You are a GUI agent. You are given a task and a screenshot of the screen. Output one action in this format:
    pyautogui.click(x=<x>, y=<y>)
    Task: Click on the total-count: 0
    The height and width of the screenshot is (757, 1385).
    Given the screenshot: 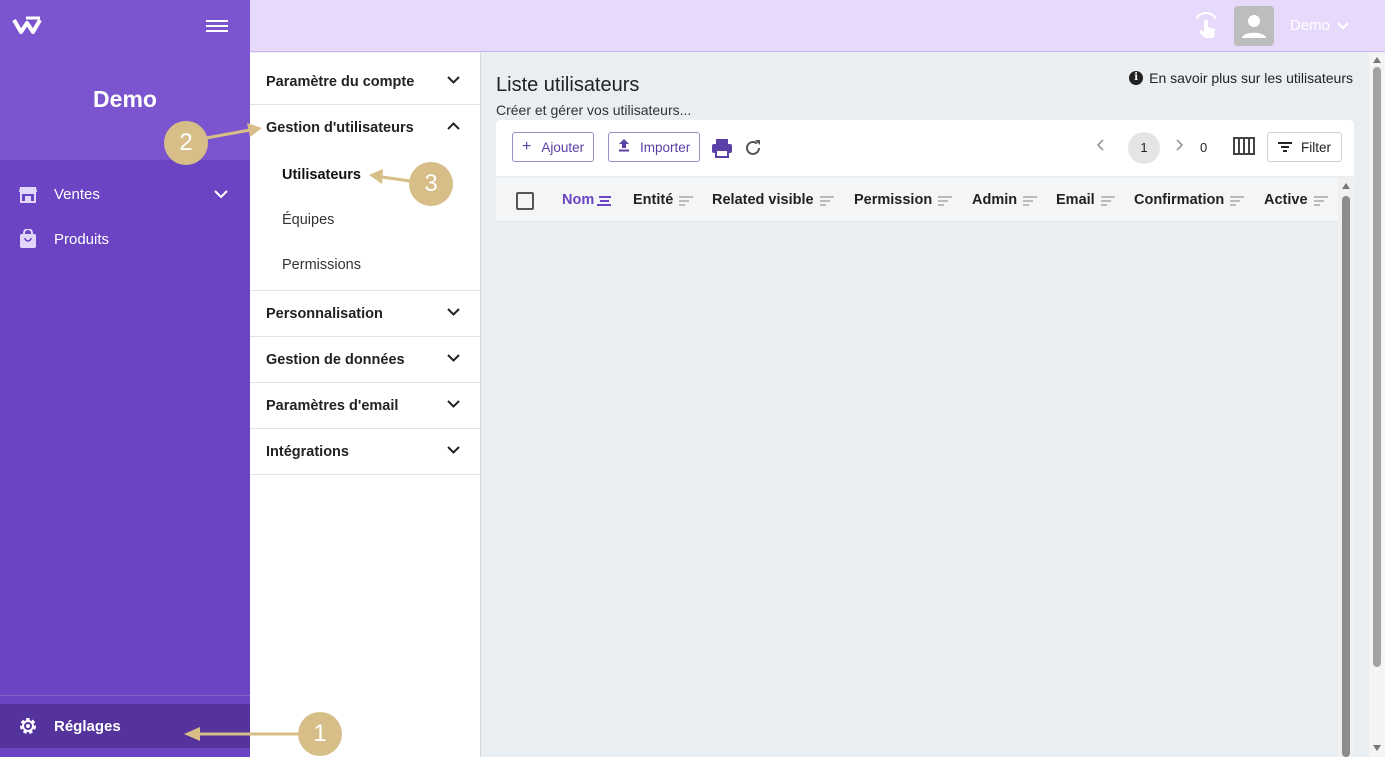 What is the action you would take?
    pyautogui.click(x=1204, y=147)
    